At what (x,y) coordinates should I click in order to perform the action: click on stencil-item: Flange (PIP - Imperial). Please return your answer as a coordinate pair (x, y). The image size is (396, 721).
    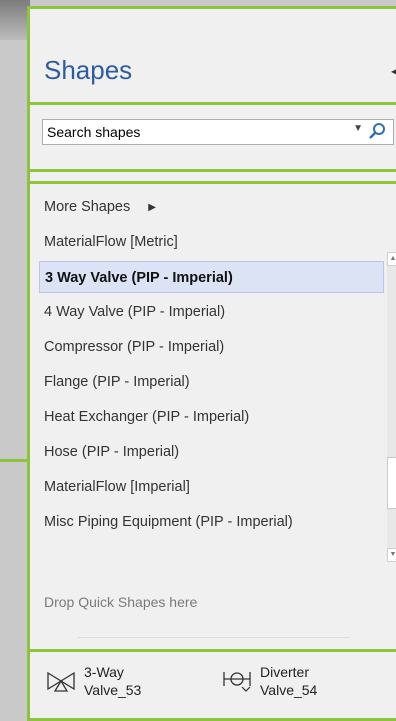
    Looking at the image, I should click on (211, 382).